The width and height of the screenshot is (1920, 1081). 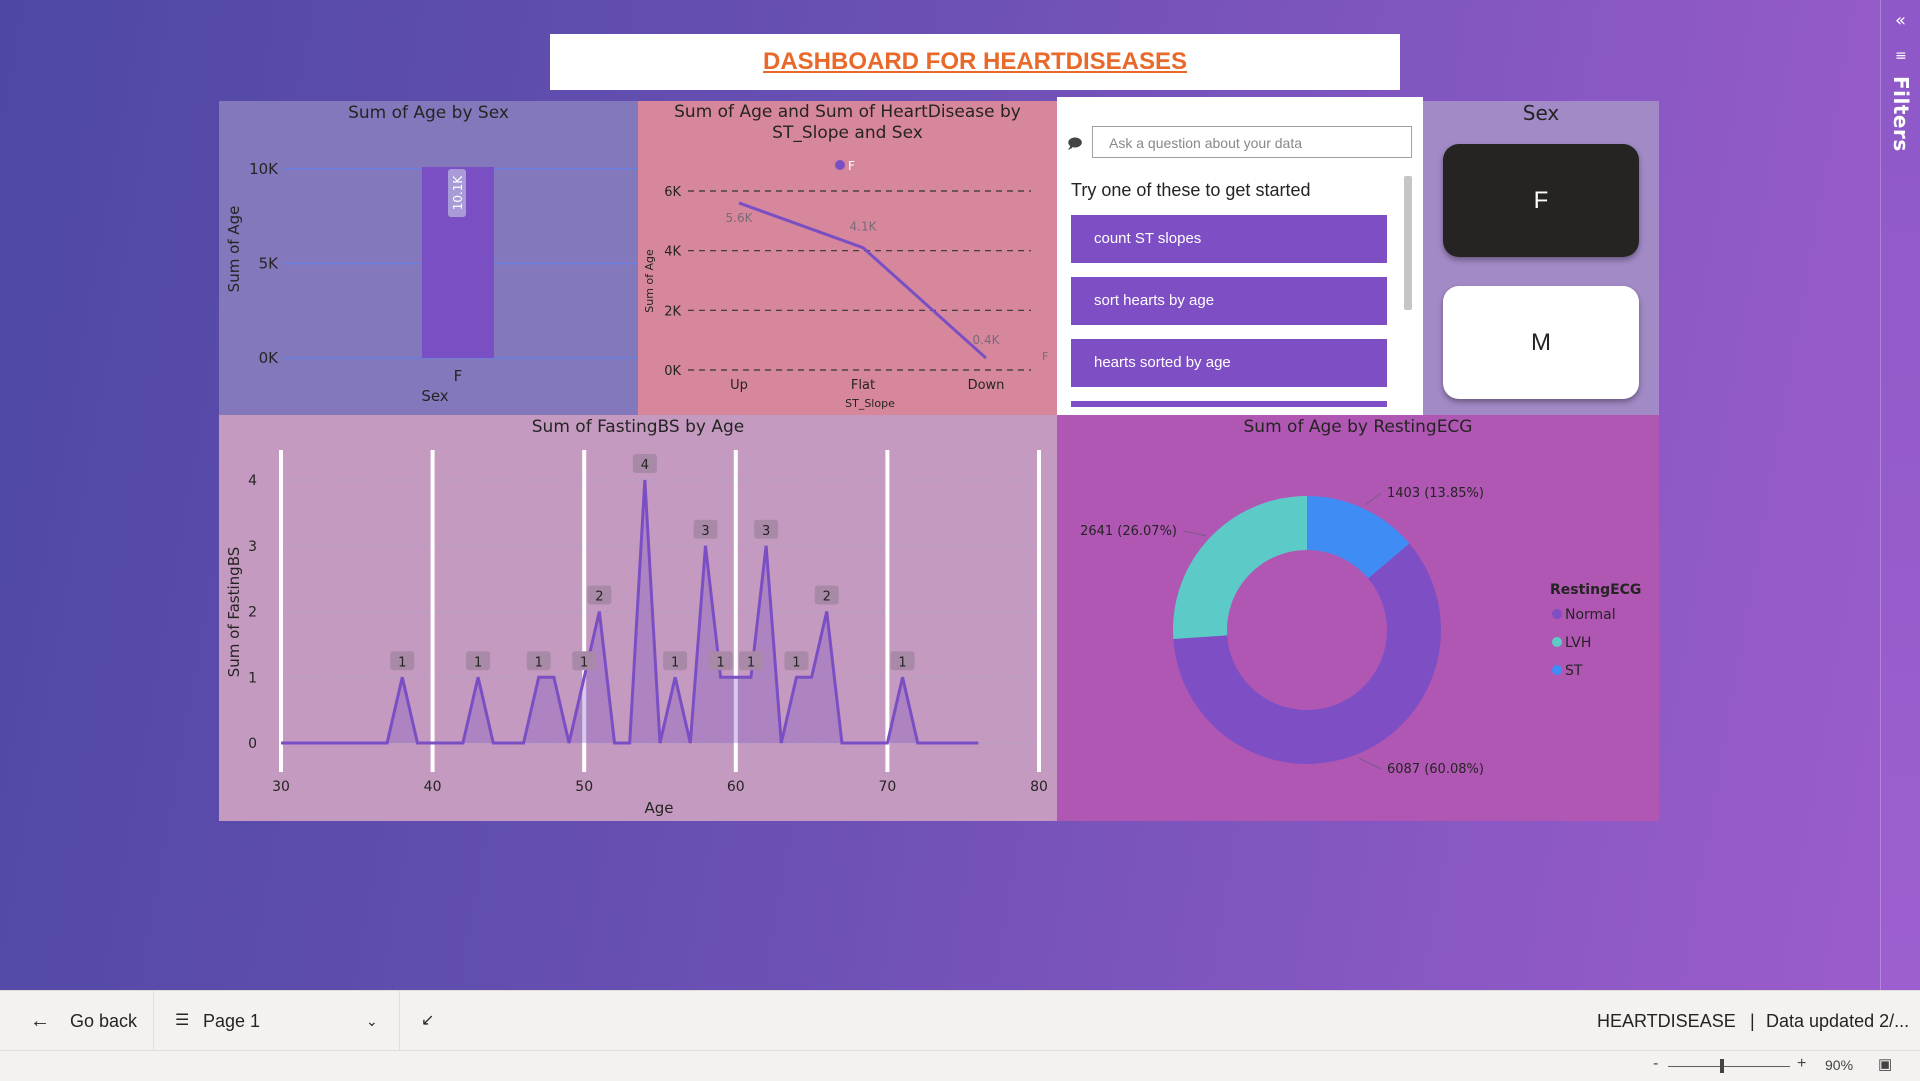 I want to click on age-by-sex-chart: 0K 5K 10K 10.1K F Sex Sum of Age, so click(x=431, y=282).